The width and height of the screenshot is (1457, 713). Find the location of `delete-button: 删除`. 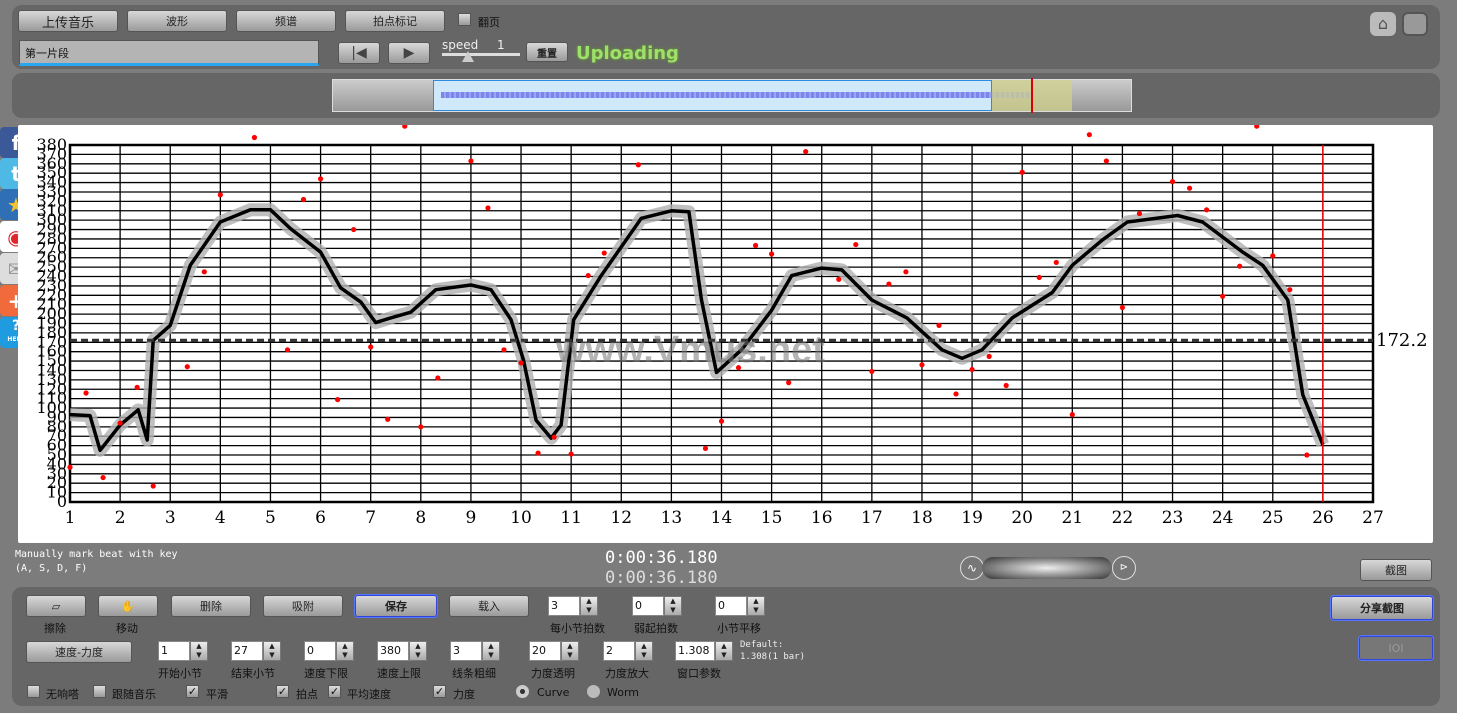

delete-button: 删除 is located at coordinates (211, 606).